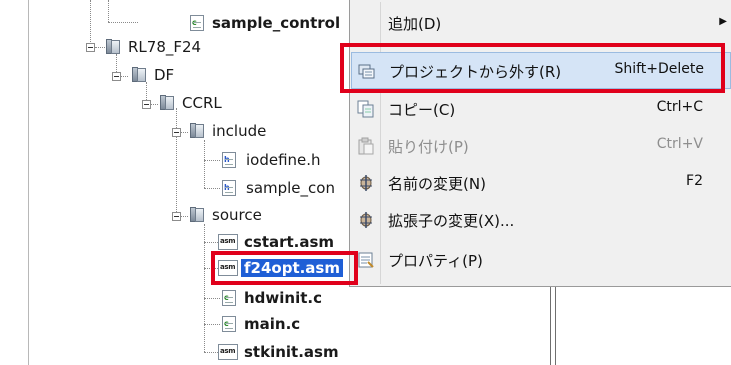 This screenshot has height=365, width=731. I want to click on tree-item-label: stkinit.asm, so click(291, 352).